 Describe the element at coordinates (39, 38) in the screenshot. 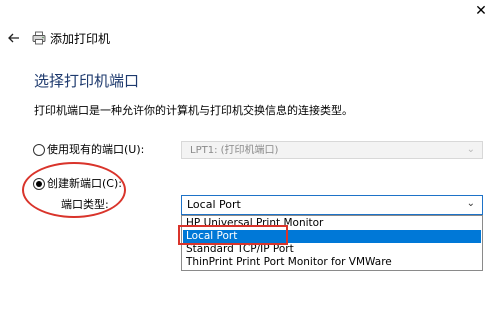

I see `printer-icon` at that location.